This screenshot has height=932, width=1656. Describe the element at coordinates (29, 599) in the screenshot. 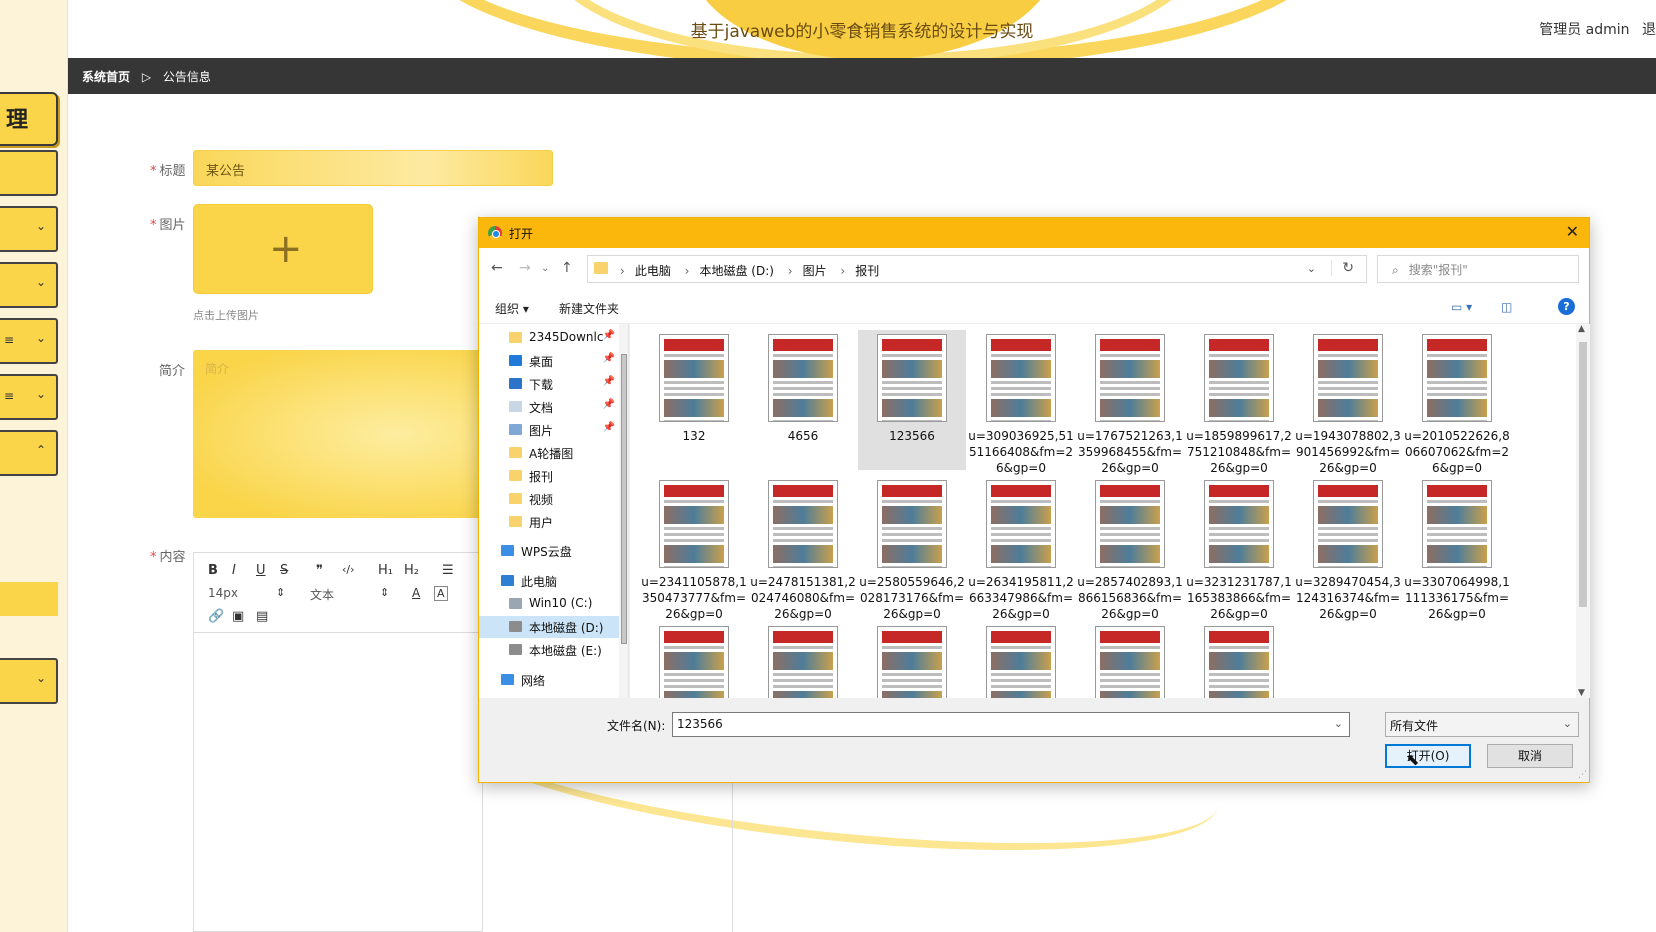

I see `sidebar-subitem-active` at that location.